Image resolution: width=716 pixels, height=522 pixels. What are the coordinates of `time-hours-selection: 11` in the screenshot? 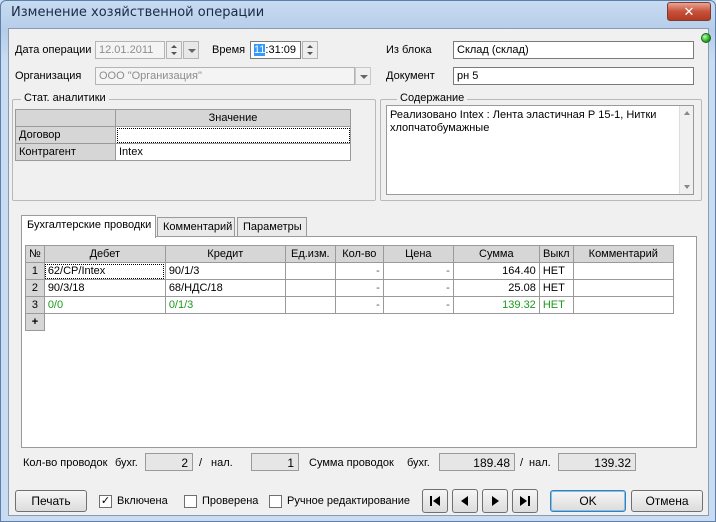 It's located at (260, 50).